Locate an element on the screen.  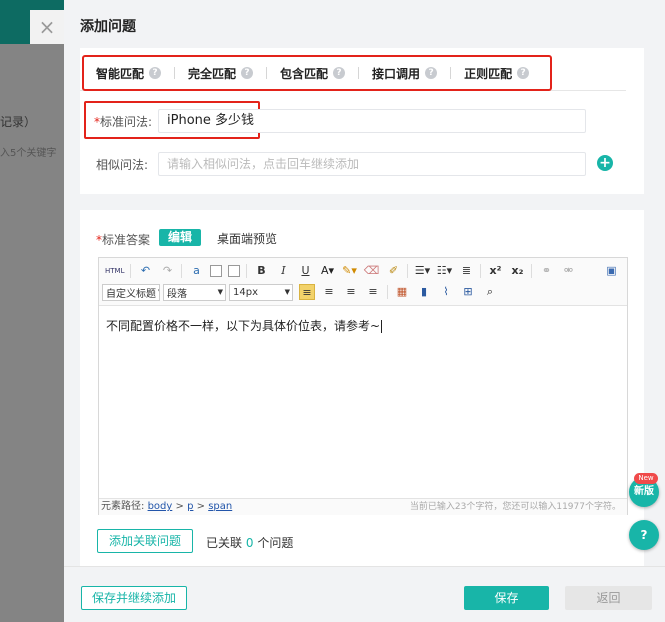
font-color-icon: A▾ is located at coordinates (327, 271).